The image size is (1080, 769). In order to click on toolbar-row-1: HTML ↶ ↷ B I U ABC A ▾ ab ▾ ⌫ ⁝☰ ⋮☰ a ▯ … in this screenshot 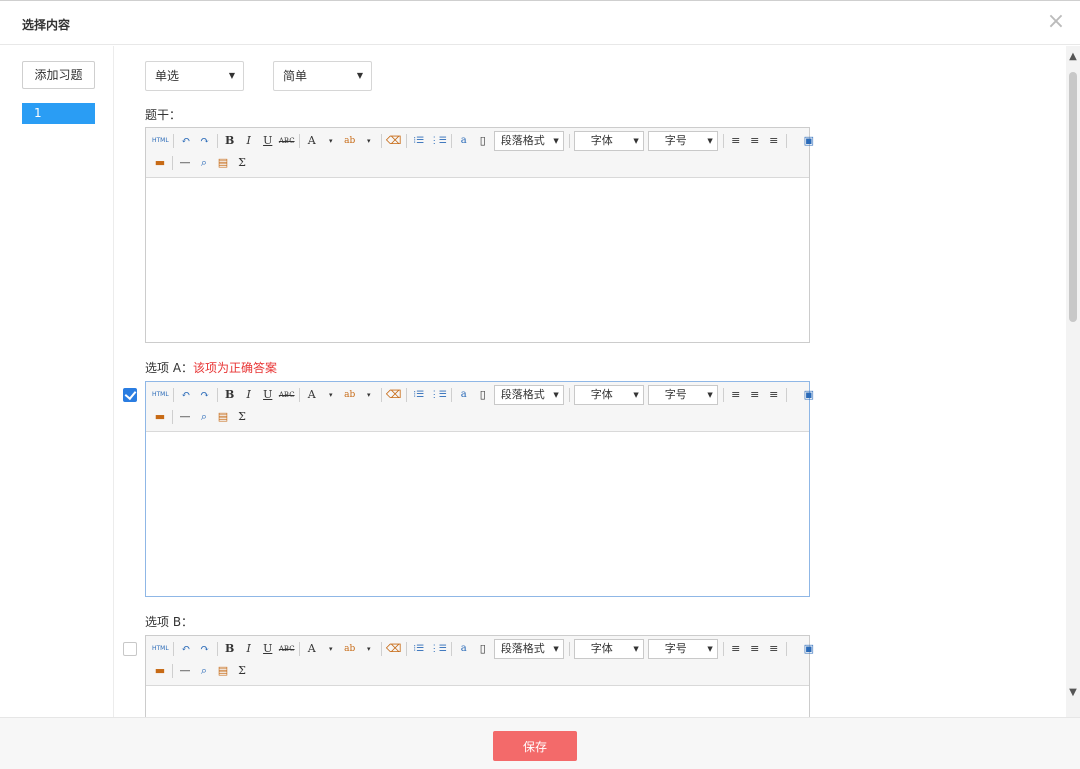, I will do `click(486, 395)`.